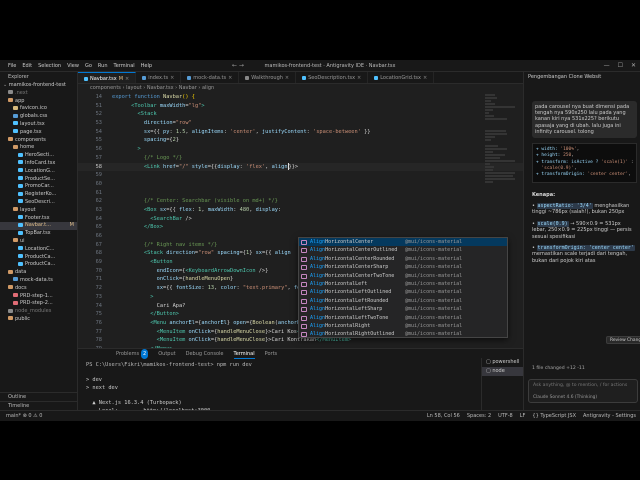  What do you see at coordinates (332, 77) in the screenshot?
I see `editor-tab: SeoDescription.tsx ×` at bounding box center [332, 77].